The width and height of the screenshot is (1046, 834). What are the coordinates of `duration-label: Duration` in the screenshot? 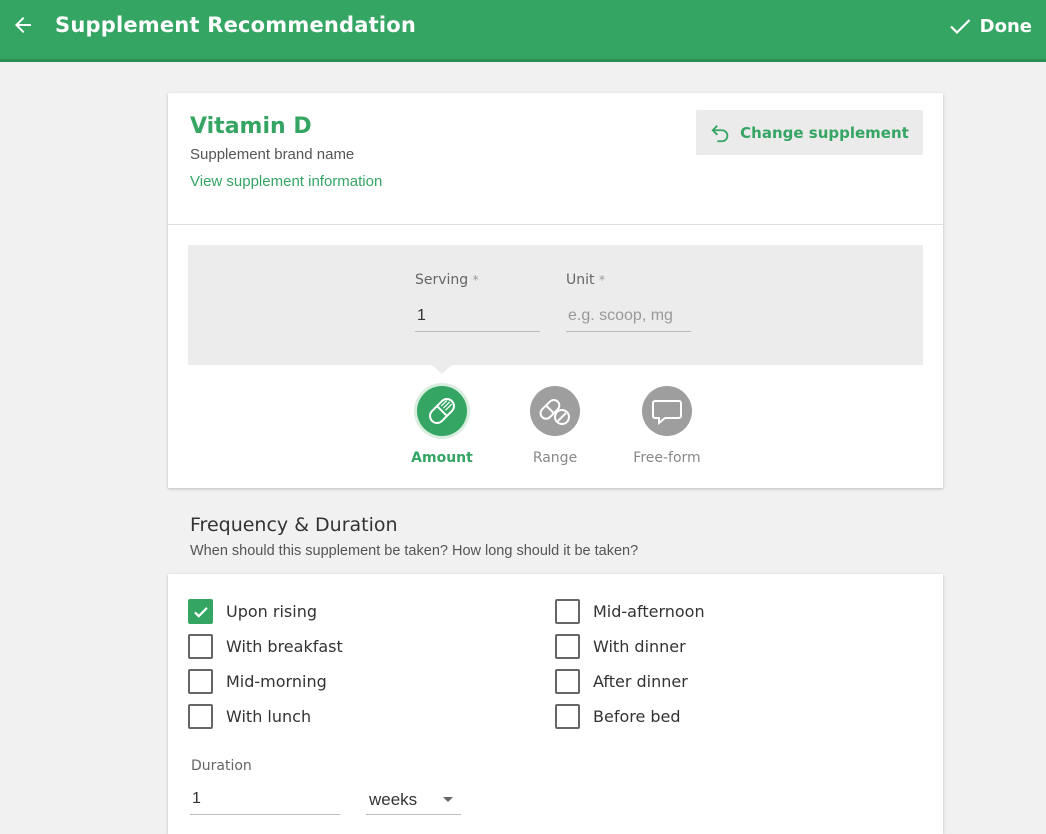 It's located at (221, 766).